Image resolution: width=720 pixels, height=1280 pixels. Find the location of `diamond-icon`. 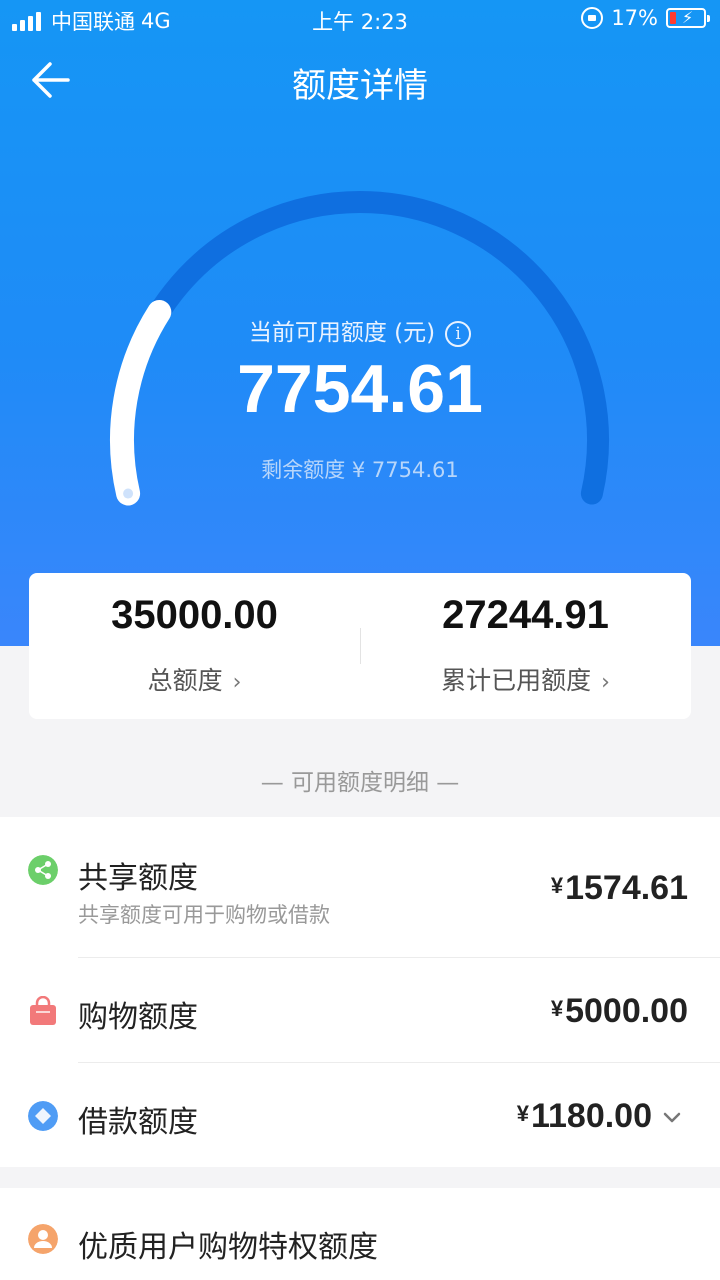

diamond-icon is located at coordinates (43, 1116).